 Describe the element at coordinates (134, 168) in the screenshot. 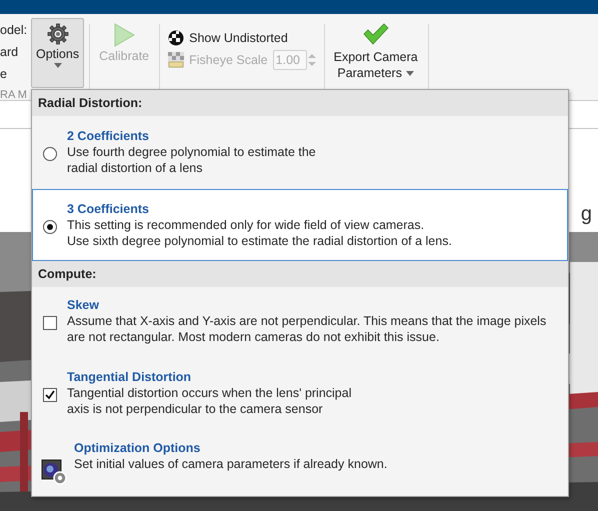

I see `option-description: radial distortion of a lens` at that location.